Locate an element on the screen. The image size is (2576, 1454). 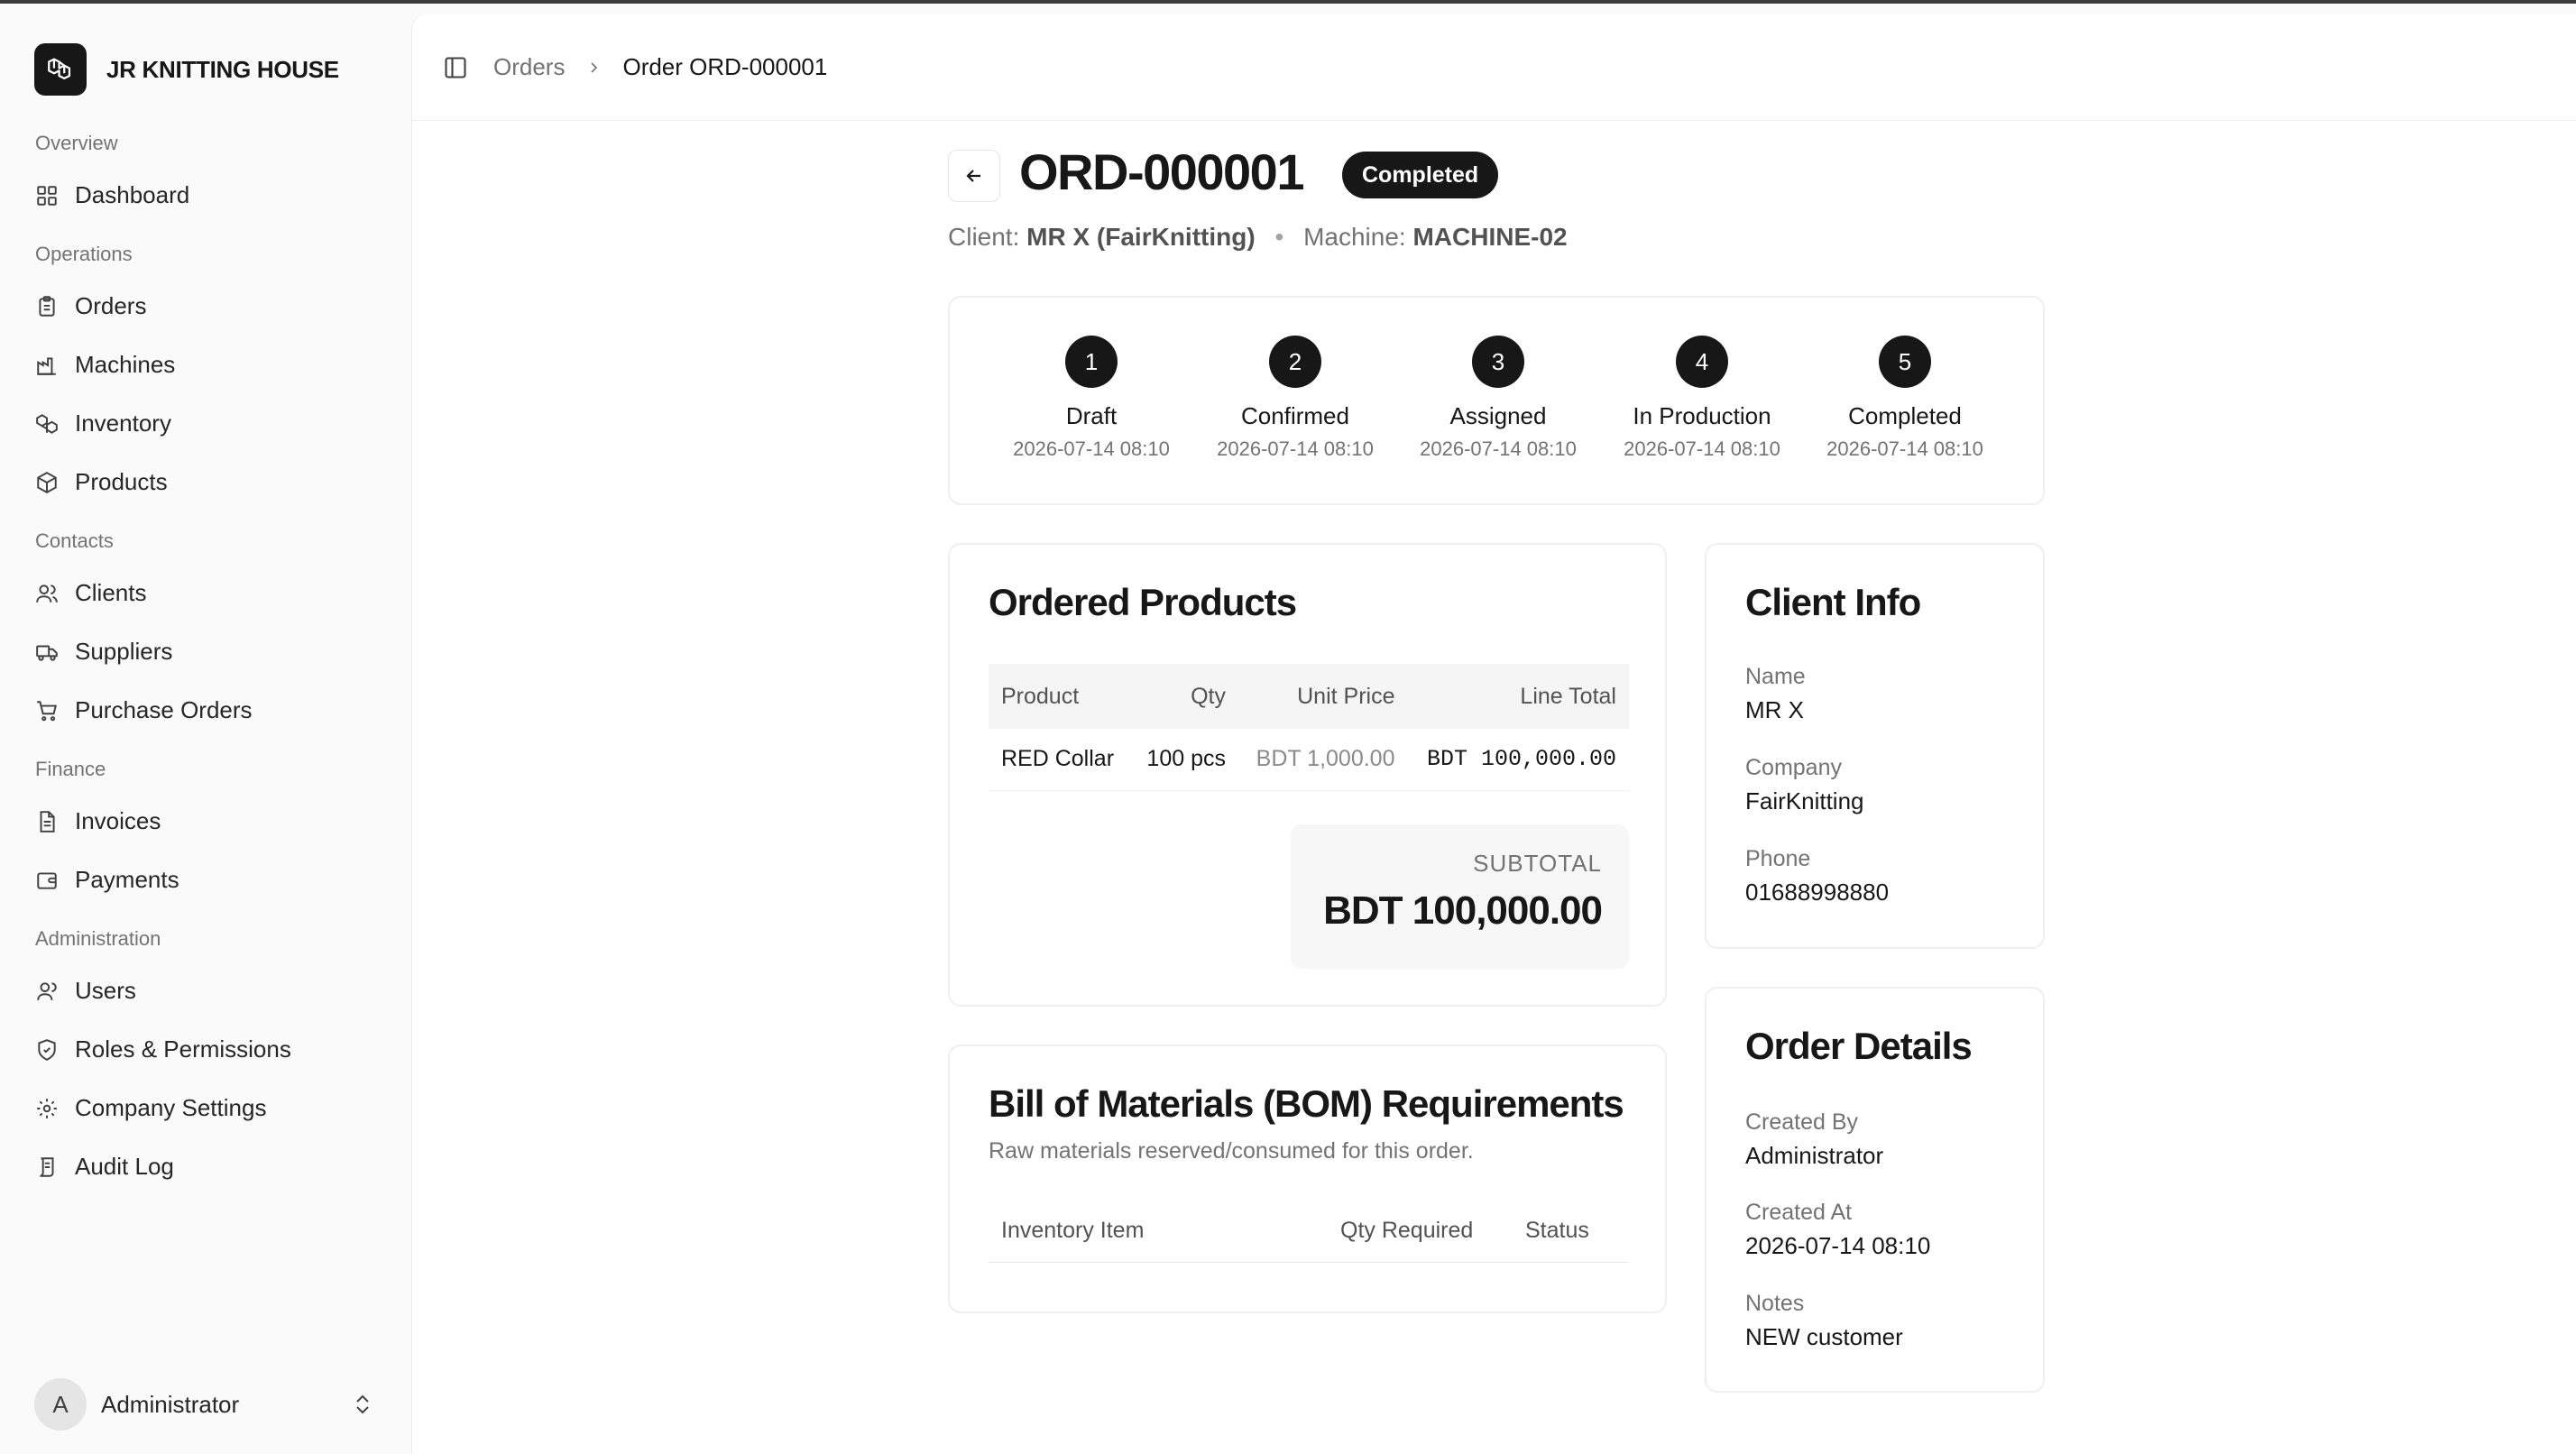
back-button is located at coordinates (974, 176).